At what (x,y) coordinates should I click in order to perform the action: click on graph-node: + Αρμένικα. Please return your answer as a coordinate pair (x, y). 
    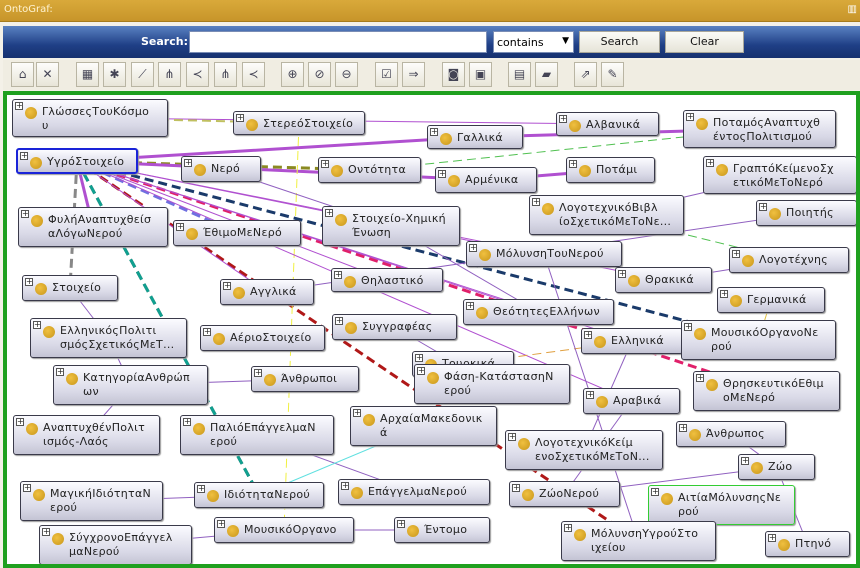
    Looking at the image, I should click on (486, 180).